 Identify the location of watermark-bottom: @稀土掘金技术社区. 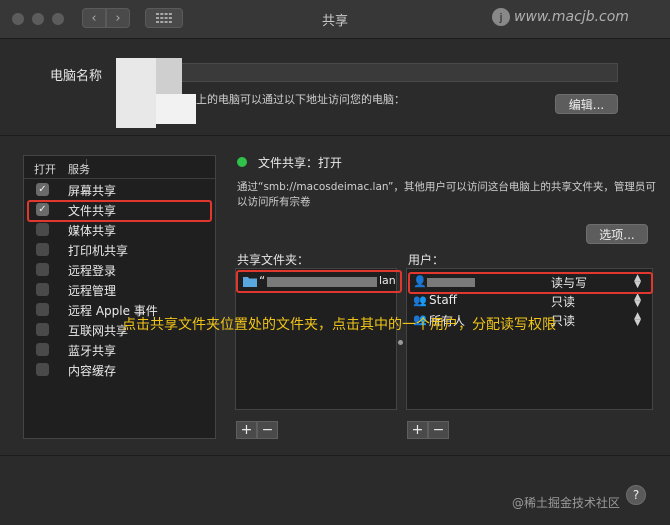
(566, 503).